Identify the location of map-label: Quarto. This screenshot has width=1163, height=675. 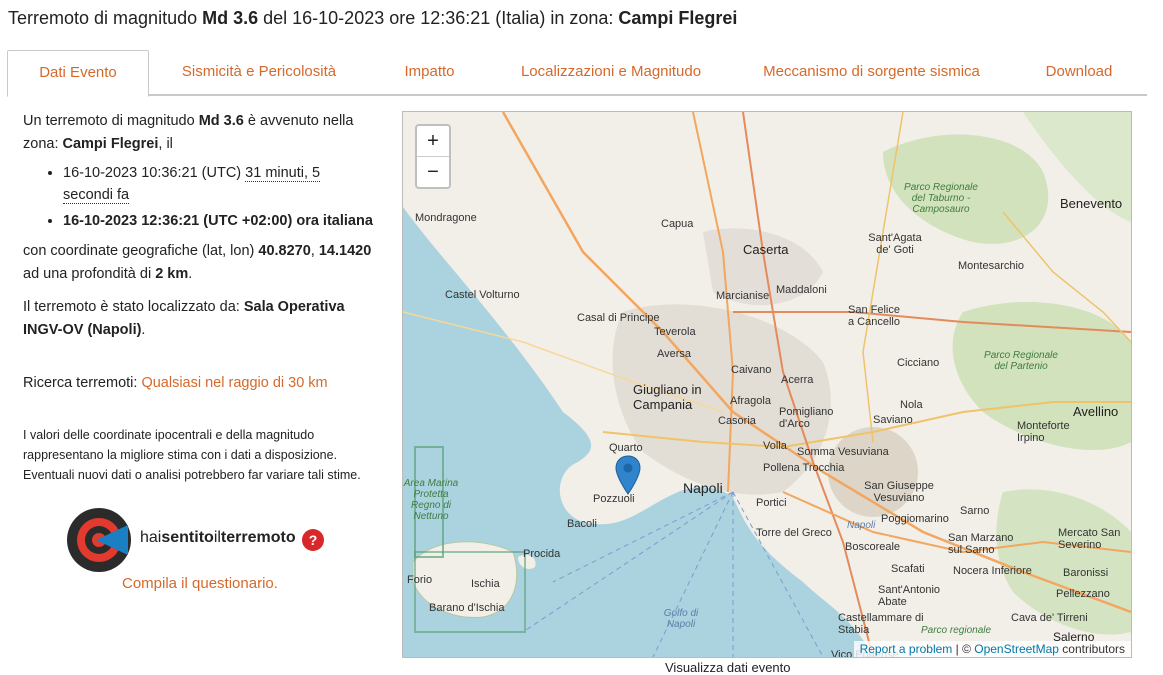
(626, 448).